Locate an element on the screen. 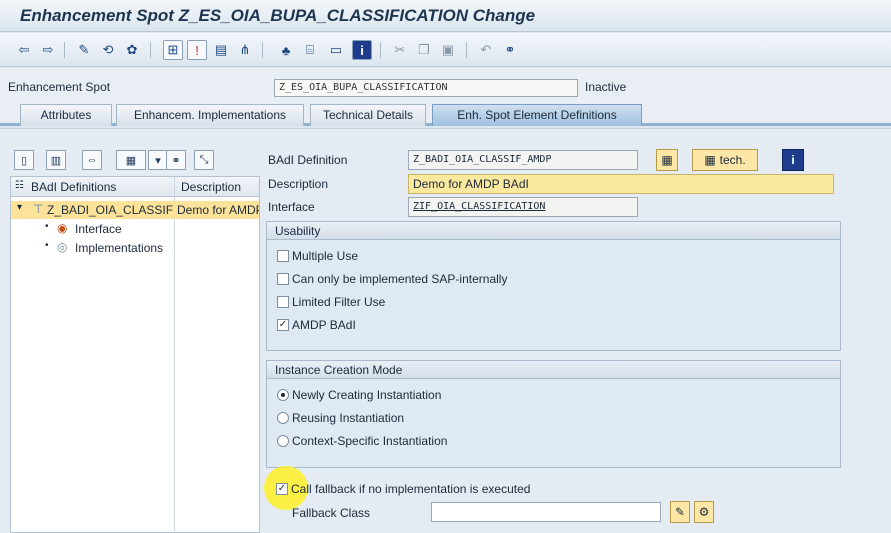  call-fallback-checkbox: ✓ is located at coordinates (282, 489).